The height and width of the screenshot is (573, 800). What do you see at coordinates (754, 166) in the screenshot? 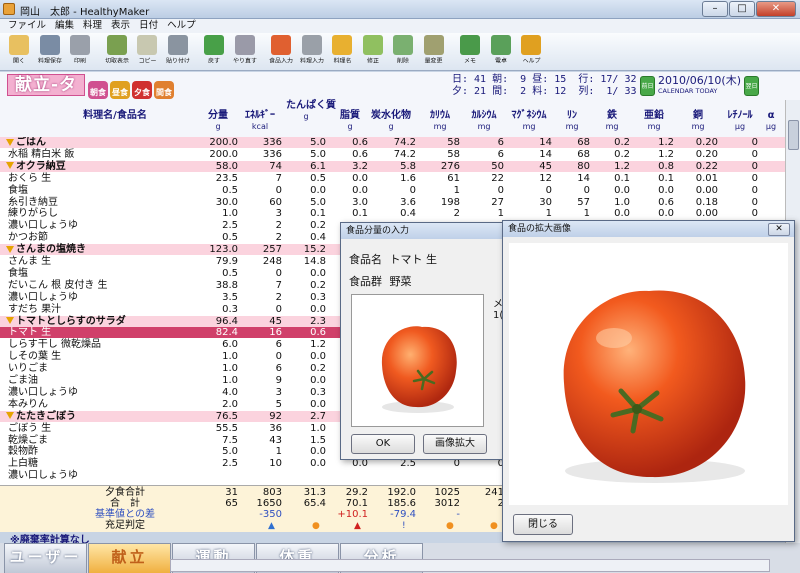
I see `cell-value: 0` at bounding box center [754, 166].